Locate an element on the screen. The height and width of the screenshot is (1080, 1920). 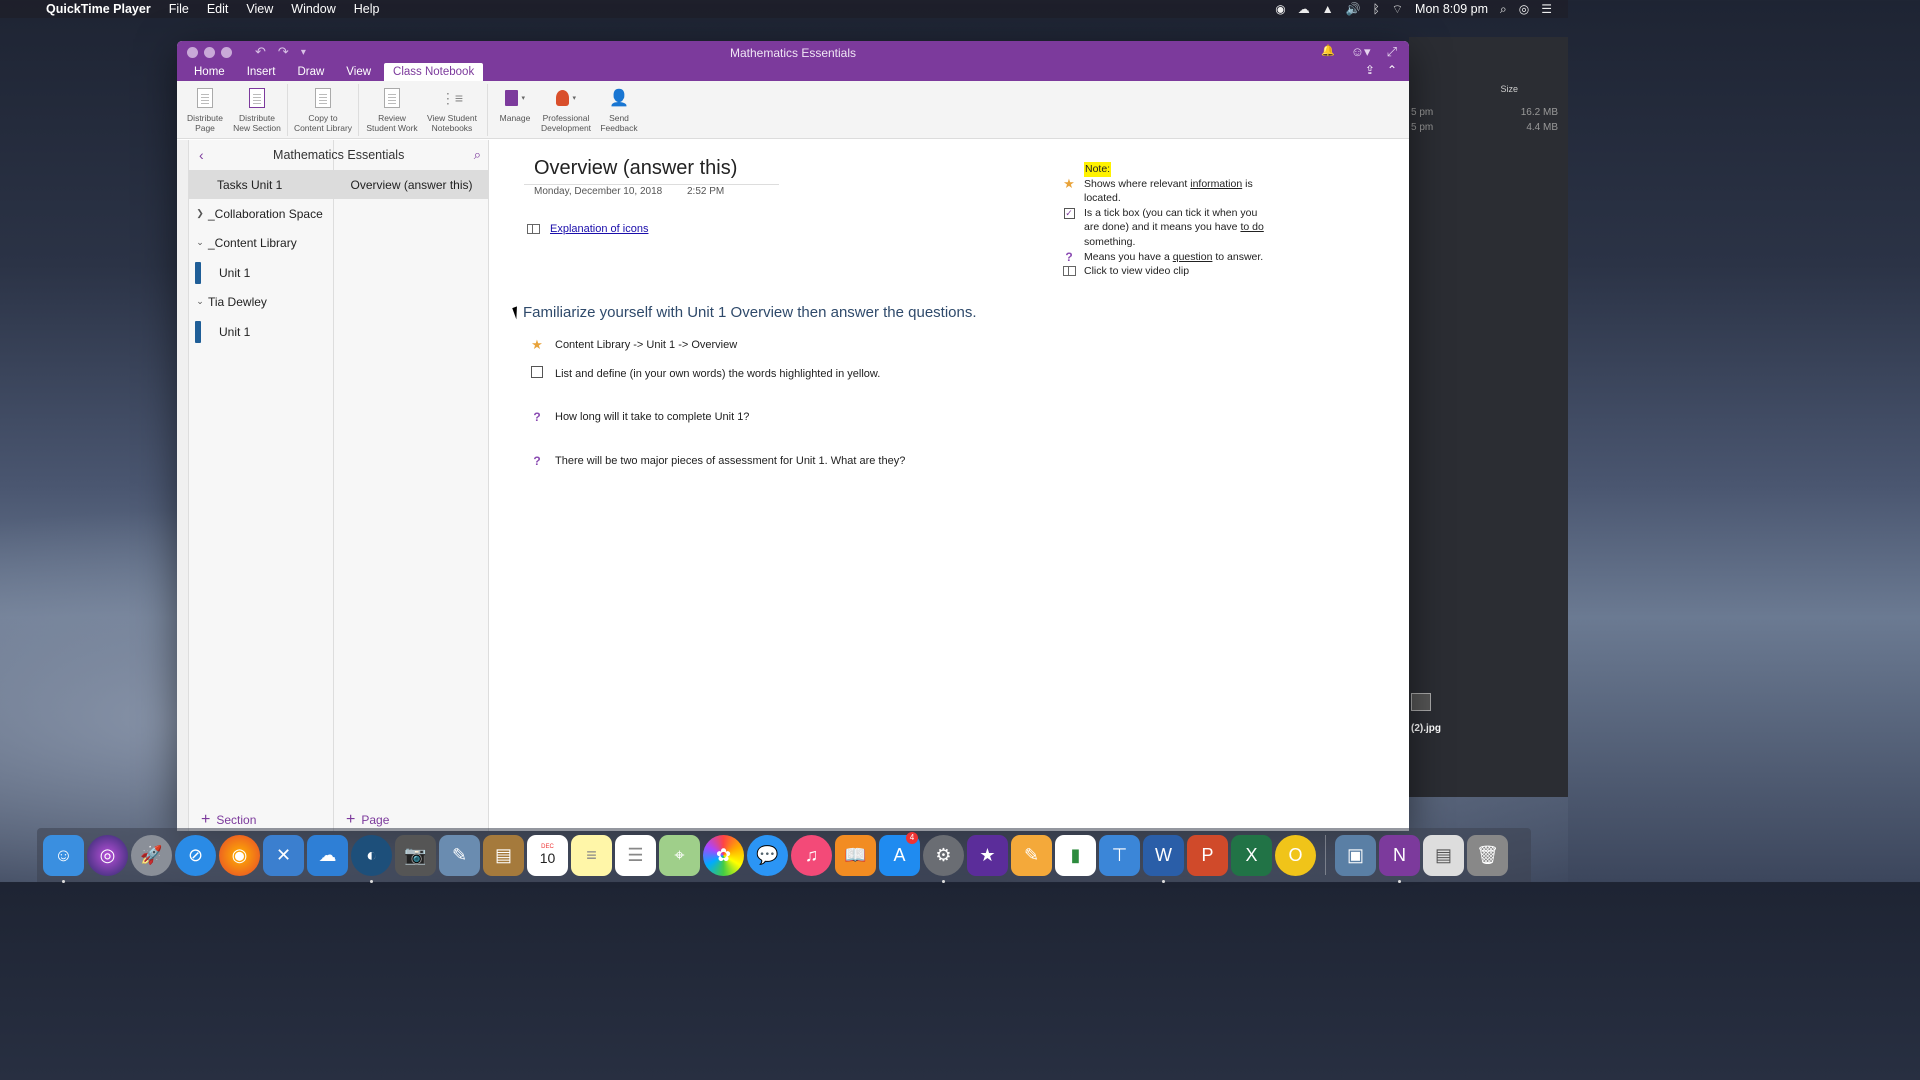
menu-window: Window is located at coordinates (313, 9).